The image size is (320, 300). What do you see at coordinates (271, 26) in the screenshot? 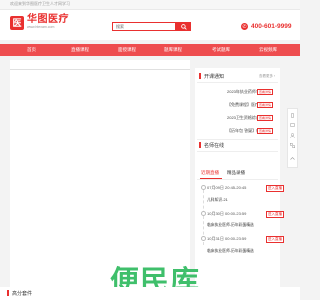
I see `phone-number: 400-601-9999` at bounding box center [271, 26].